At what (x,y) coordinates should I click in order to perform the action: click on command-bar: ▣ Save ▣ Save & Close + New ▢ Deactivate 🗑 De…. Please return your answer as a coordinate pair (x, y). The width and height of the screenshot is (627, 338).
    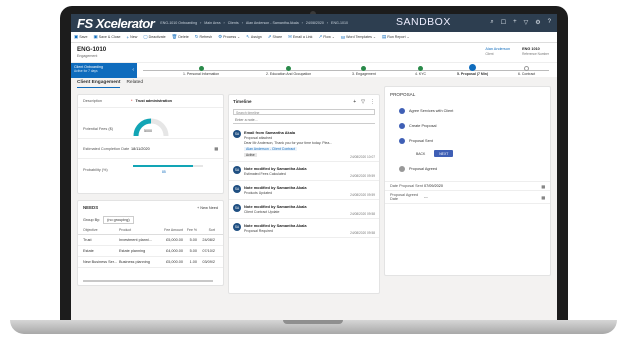
    Looking at the image, I should click on (314, 37).